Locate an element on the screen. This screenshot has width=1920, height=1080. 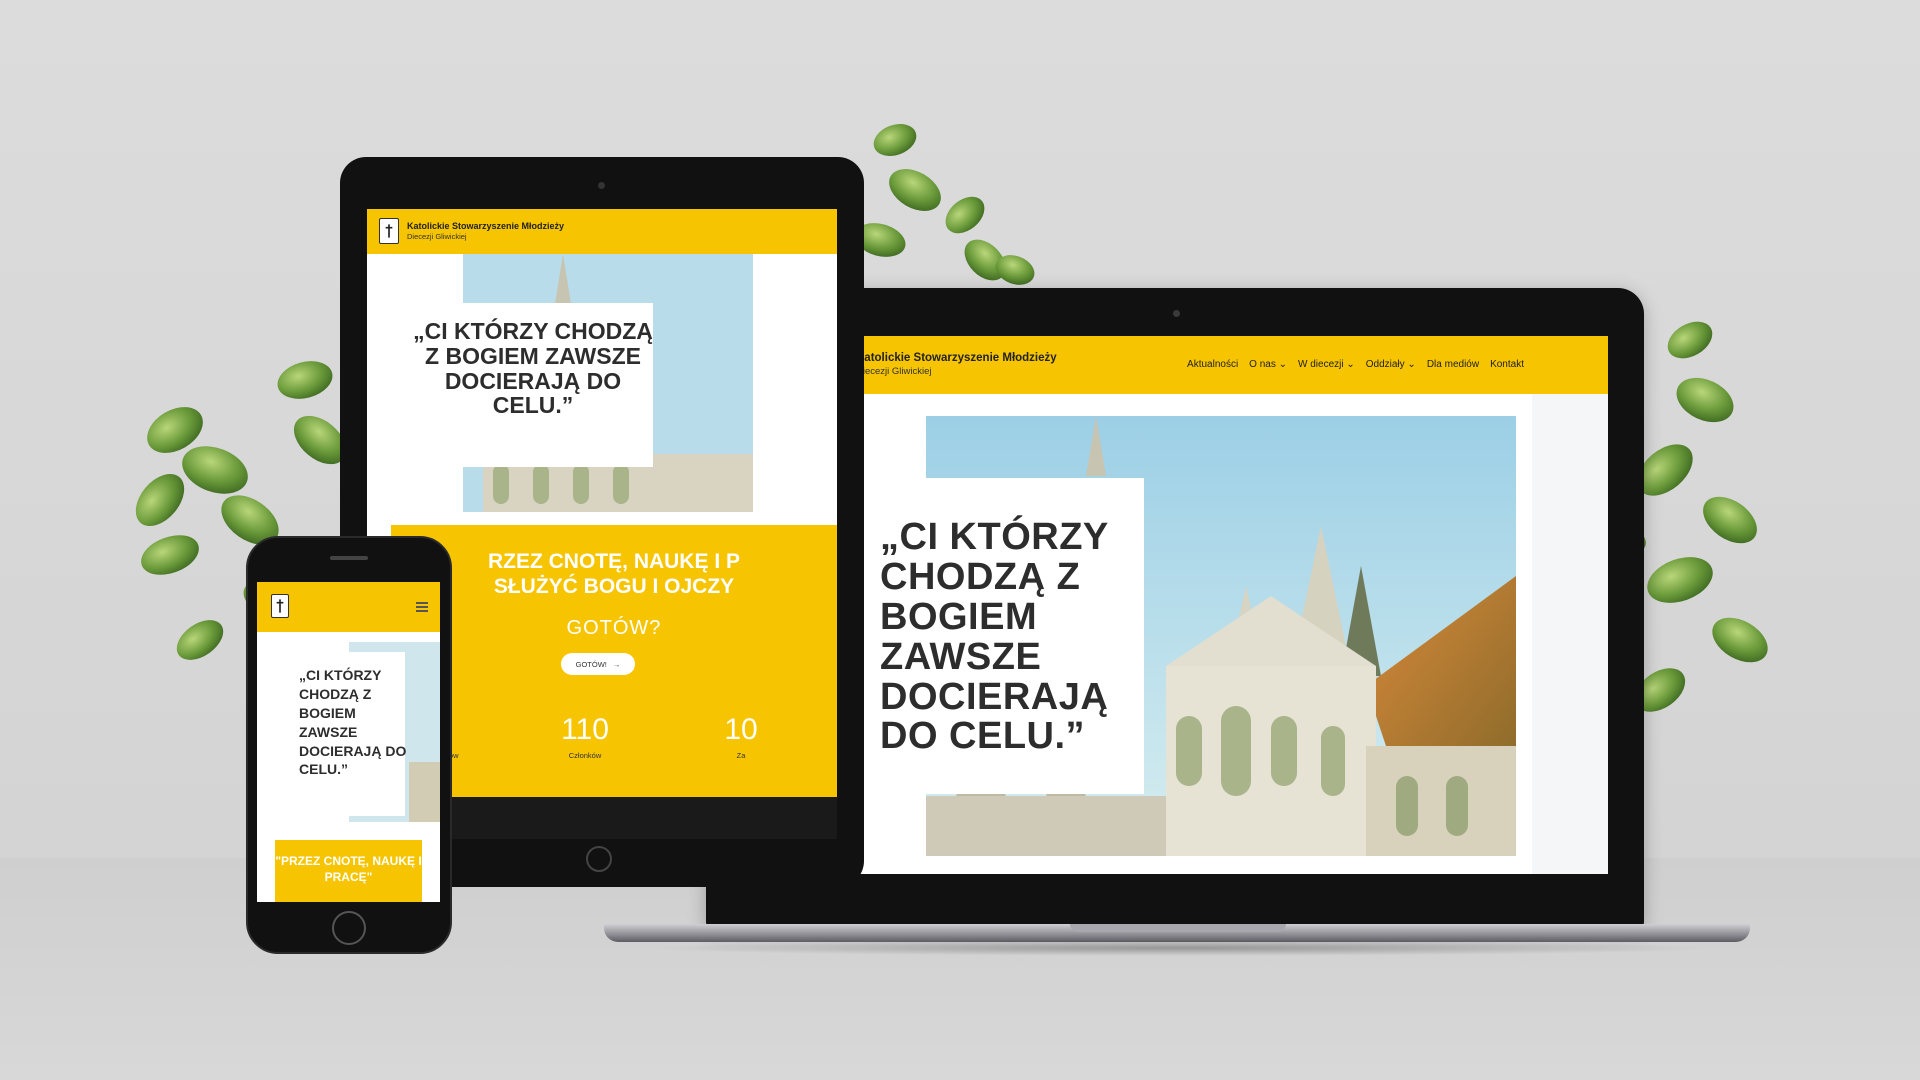
phone-logo-icon is located at coordinates (280, 606).